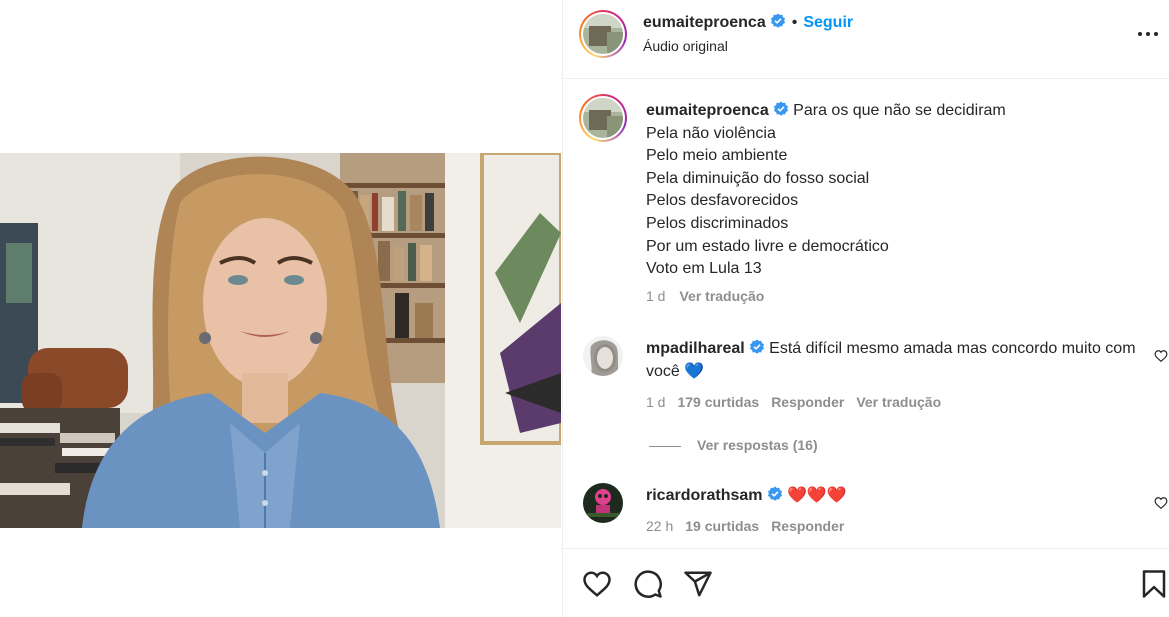 The width and height of the screenshot is (1169, 617). What do you see at coordinates (898, 402) in the screenshot?
I see `comment-translate-link: Ver tradução` at bounding box center [898, 402].